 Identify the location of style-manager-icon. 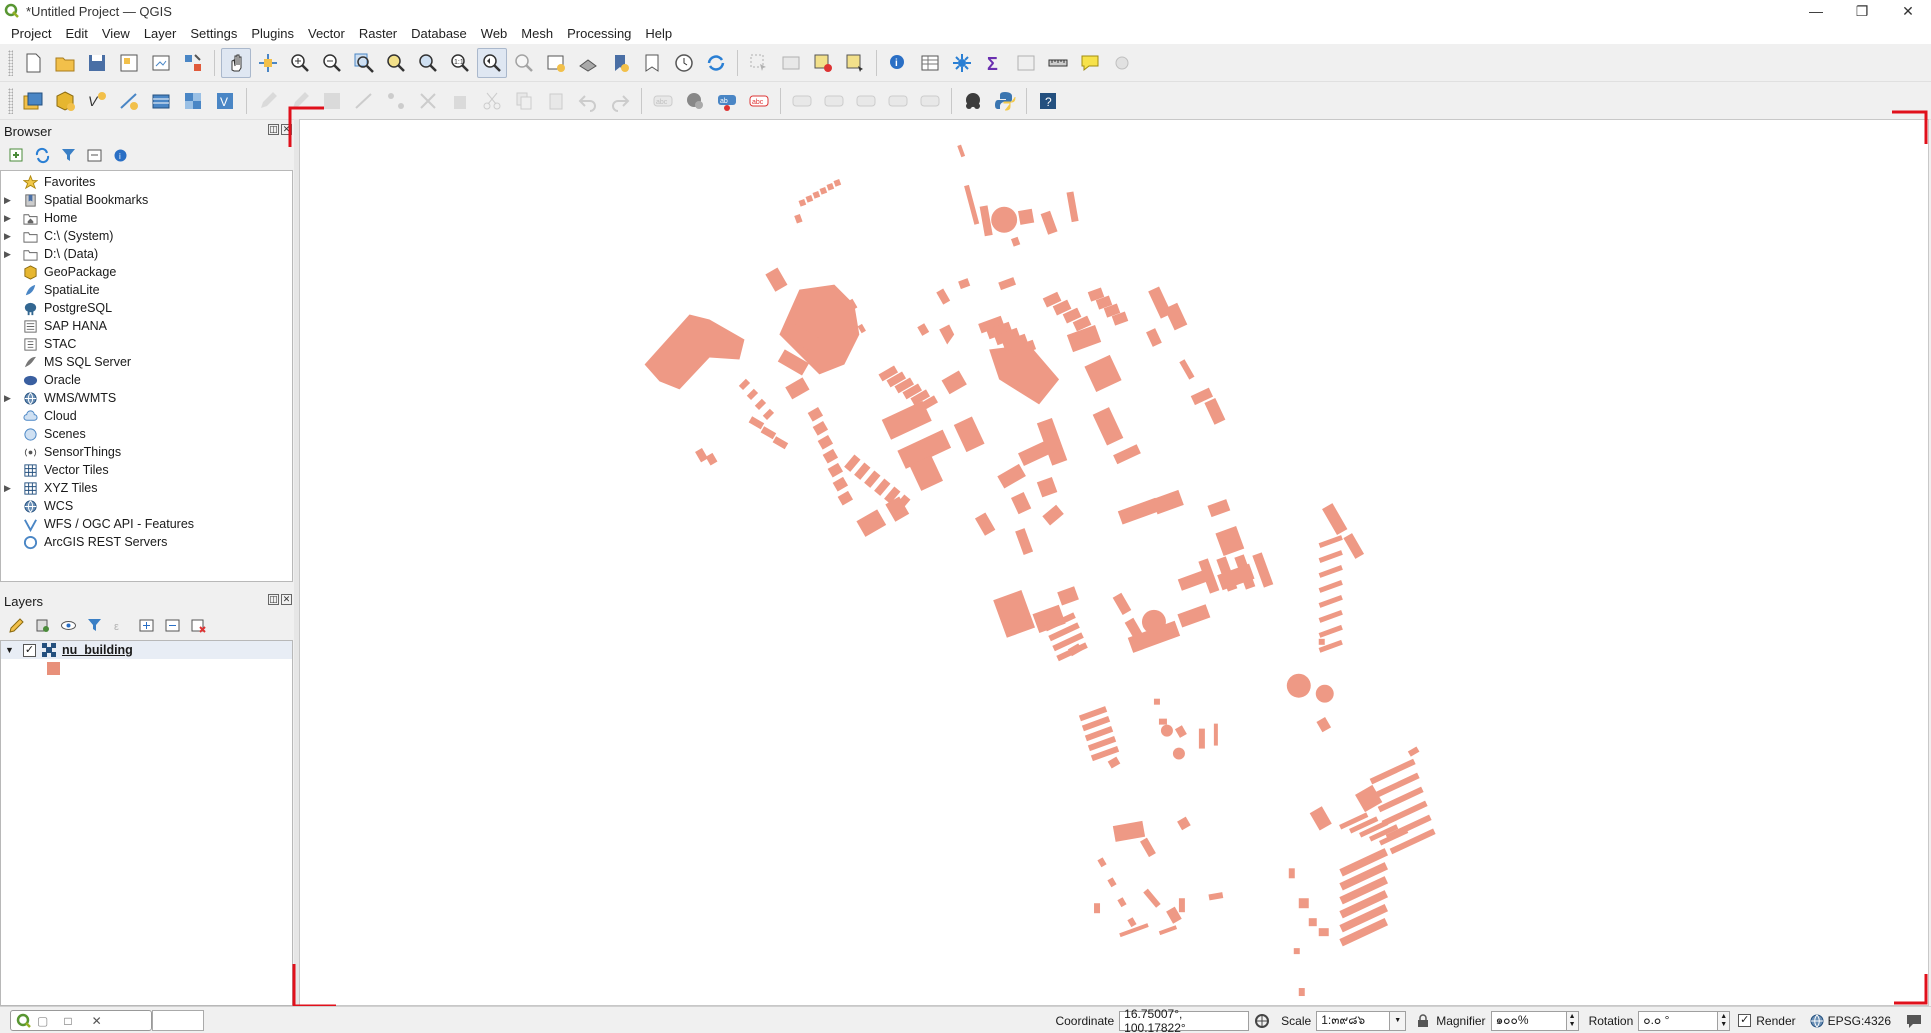
(193, 63).